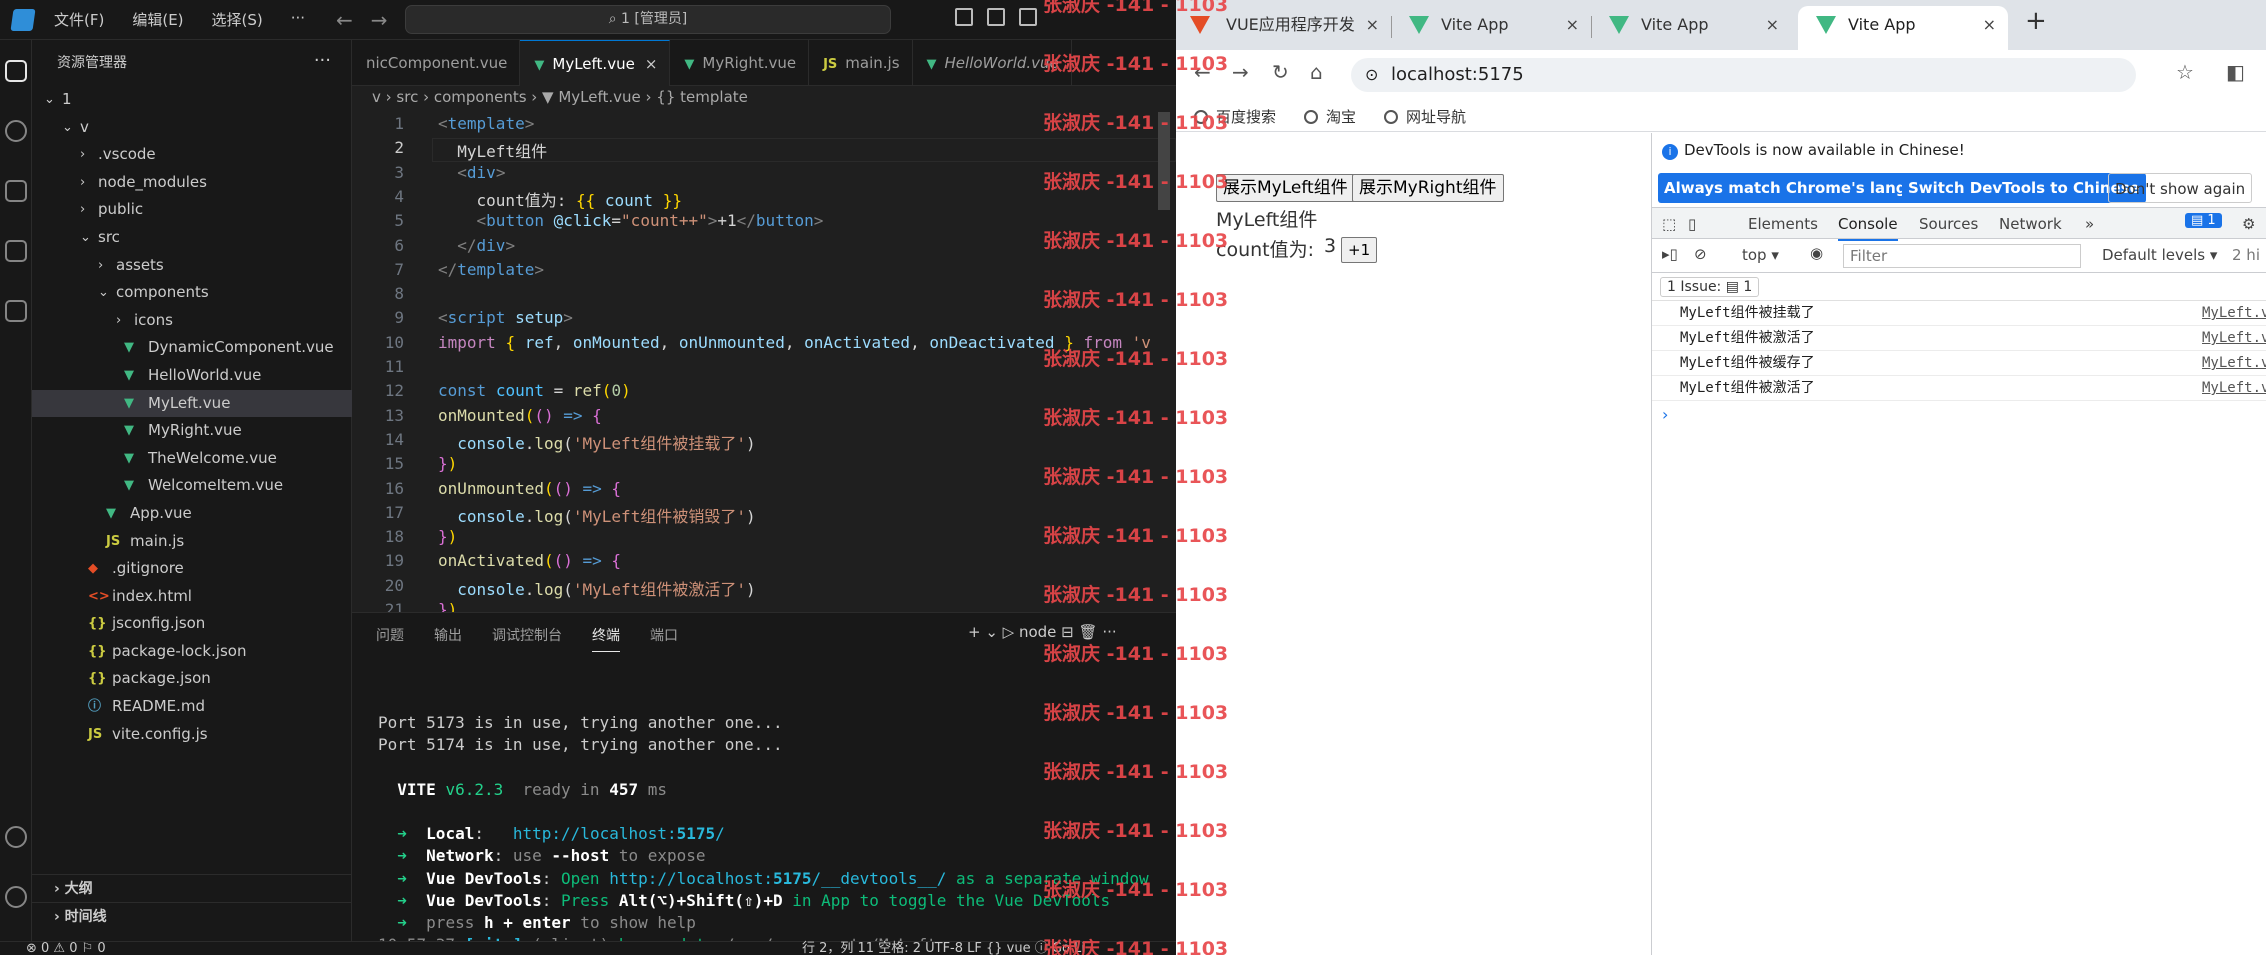 Image resolution: width=2266 pixels, height=955 pixels. I want to click on log-levels-select: Default levels ▾, so click(2159, 255).